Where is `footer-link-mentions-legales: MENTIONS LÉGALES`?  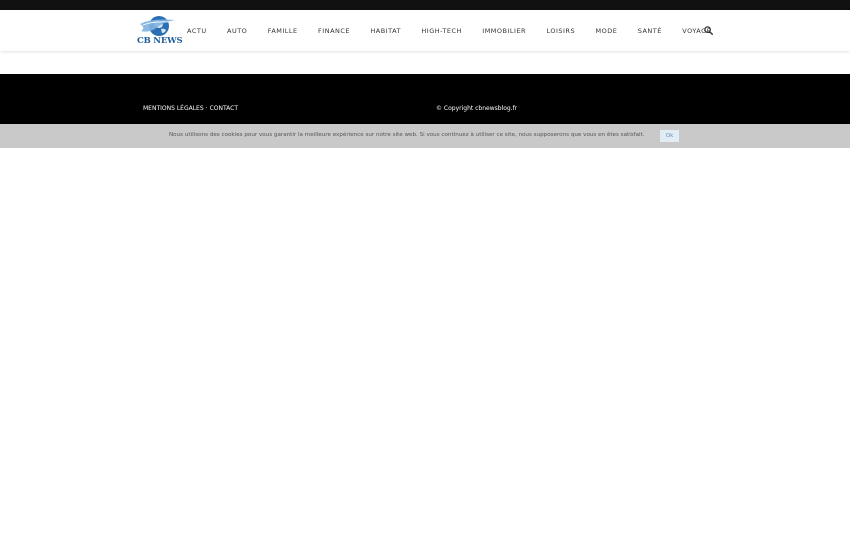
footer-link-mentions-legales: MENTIONS LÉGALES is located at coordinates (173, 108).